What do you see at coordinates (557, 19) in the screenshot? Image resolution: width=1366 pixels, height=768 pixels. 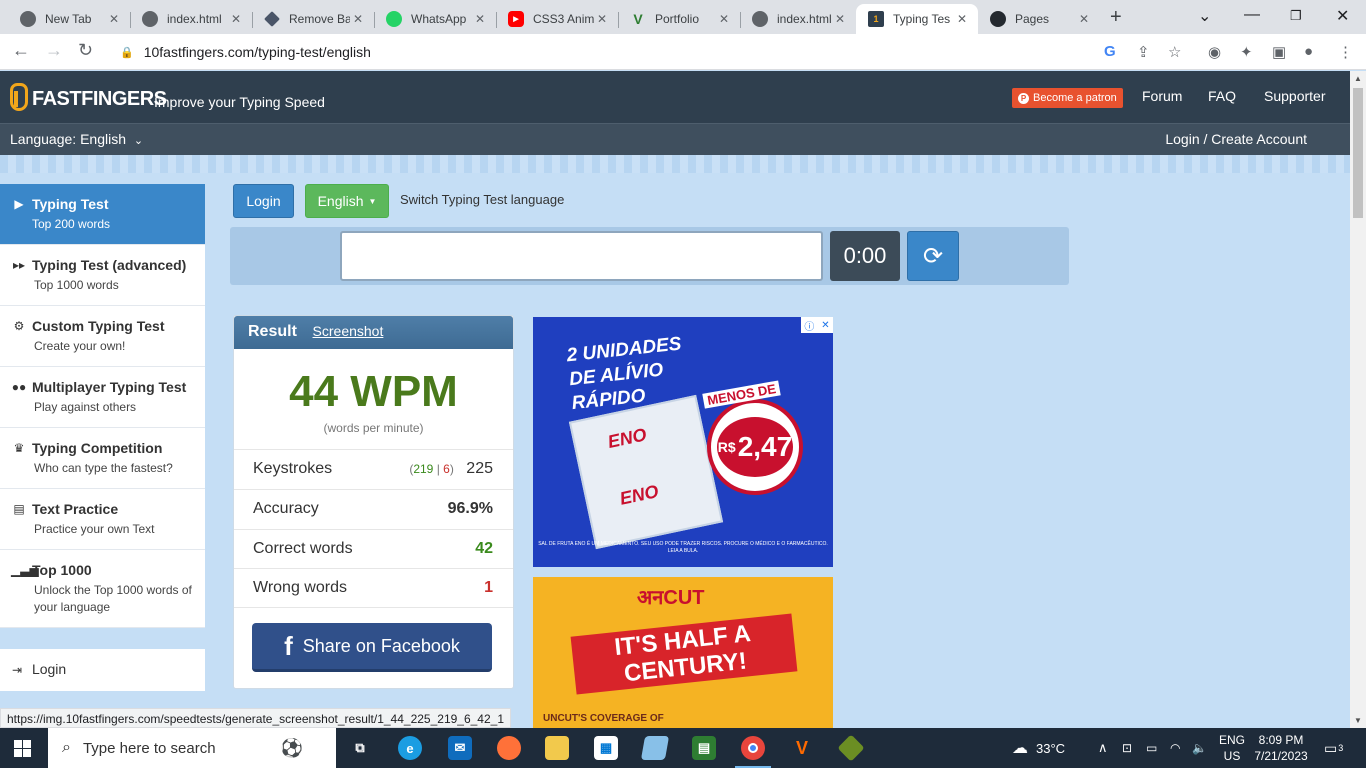 I see `browser-tab: ▶ CSS3 Anim ✕` at bounding box center [557, 19].